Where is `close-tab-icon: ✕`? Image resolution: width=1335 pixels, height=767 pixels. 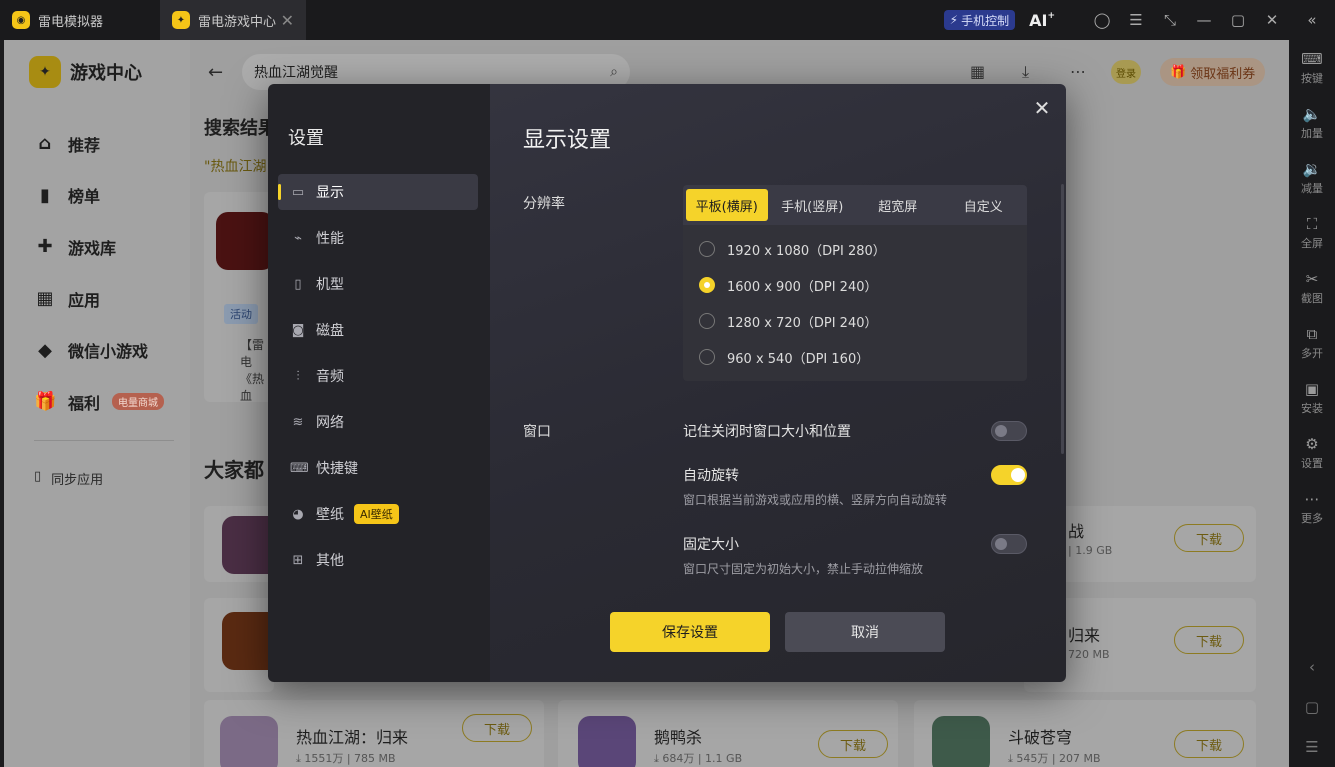 close-tab-icon: ✕ is located at coordinates (287, 20).